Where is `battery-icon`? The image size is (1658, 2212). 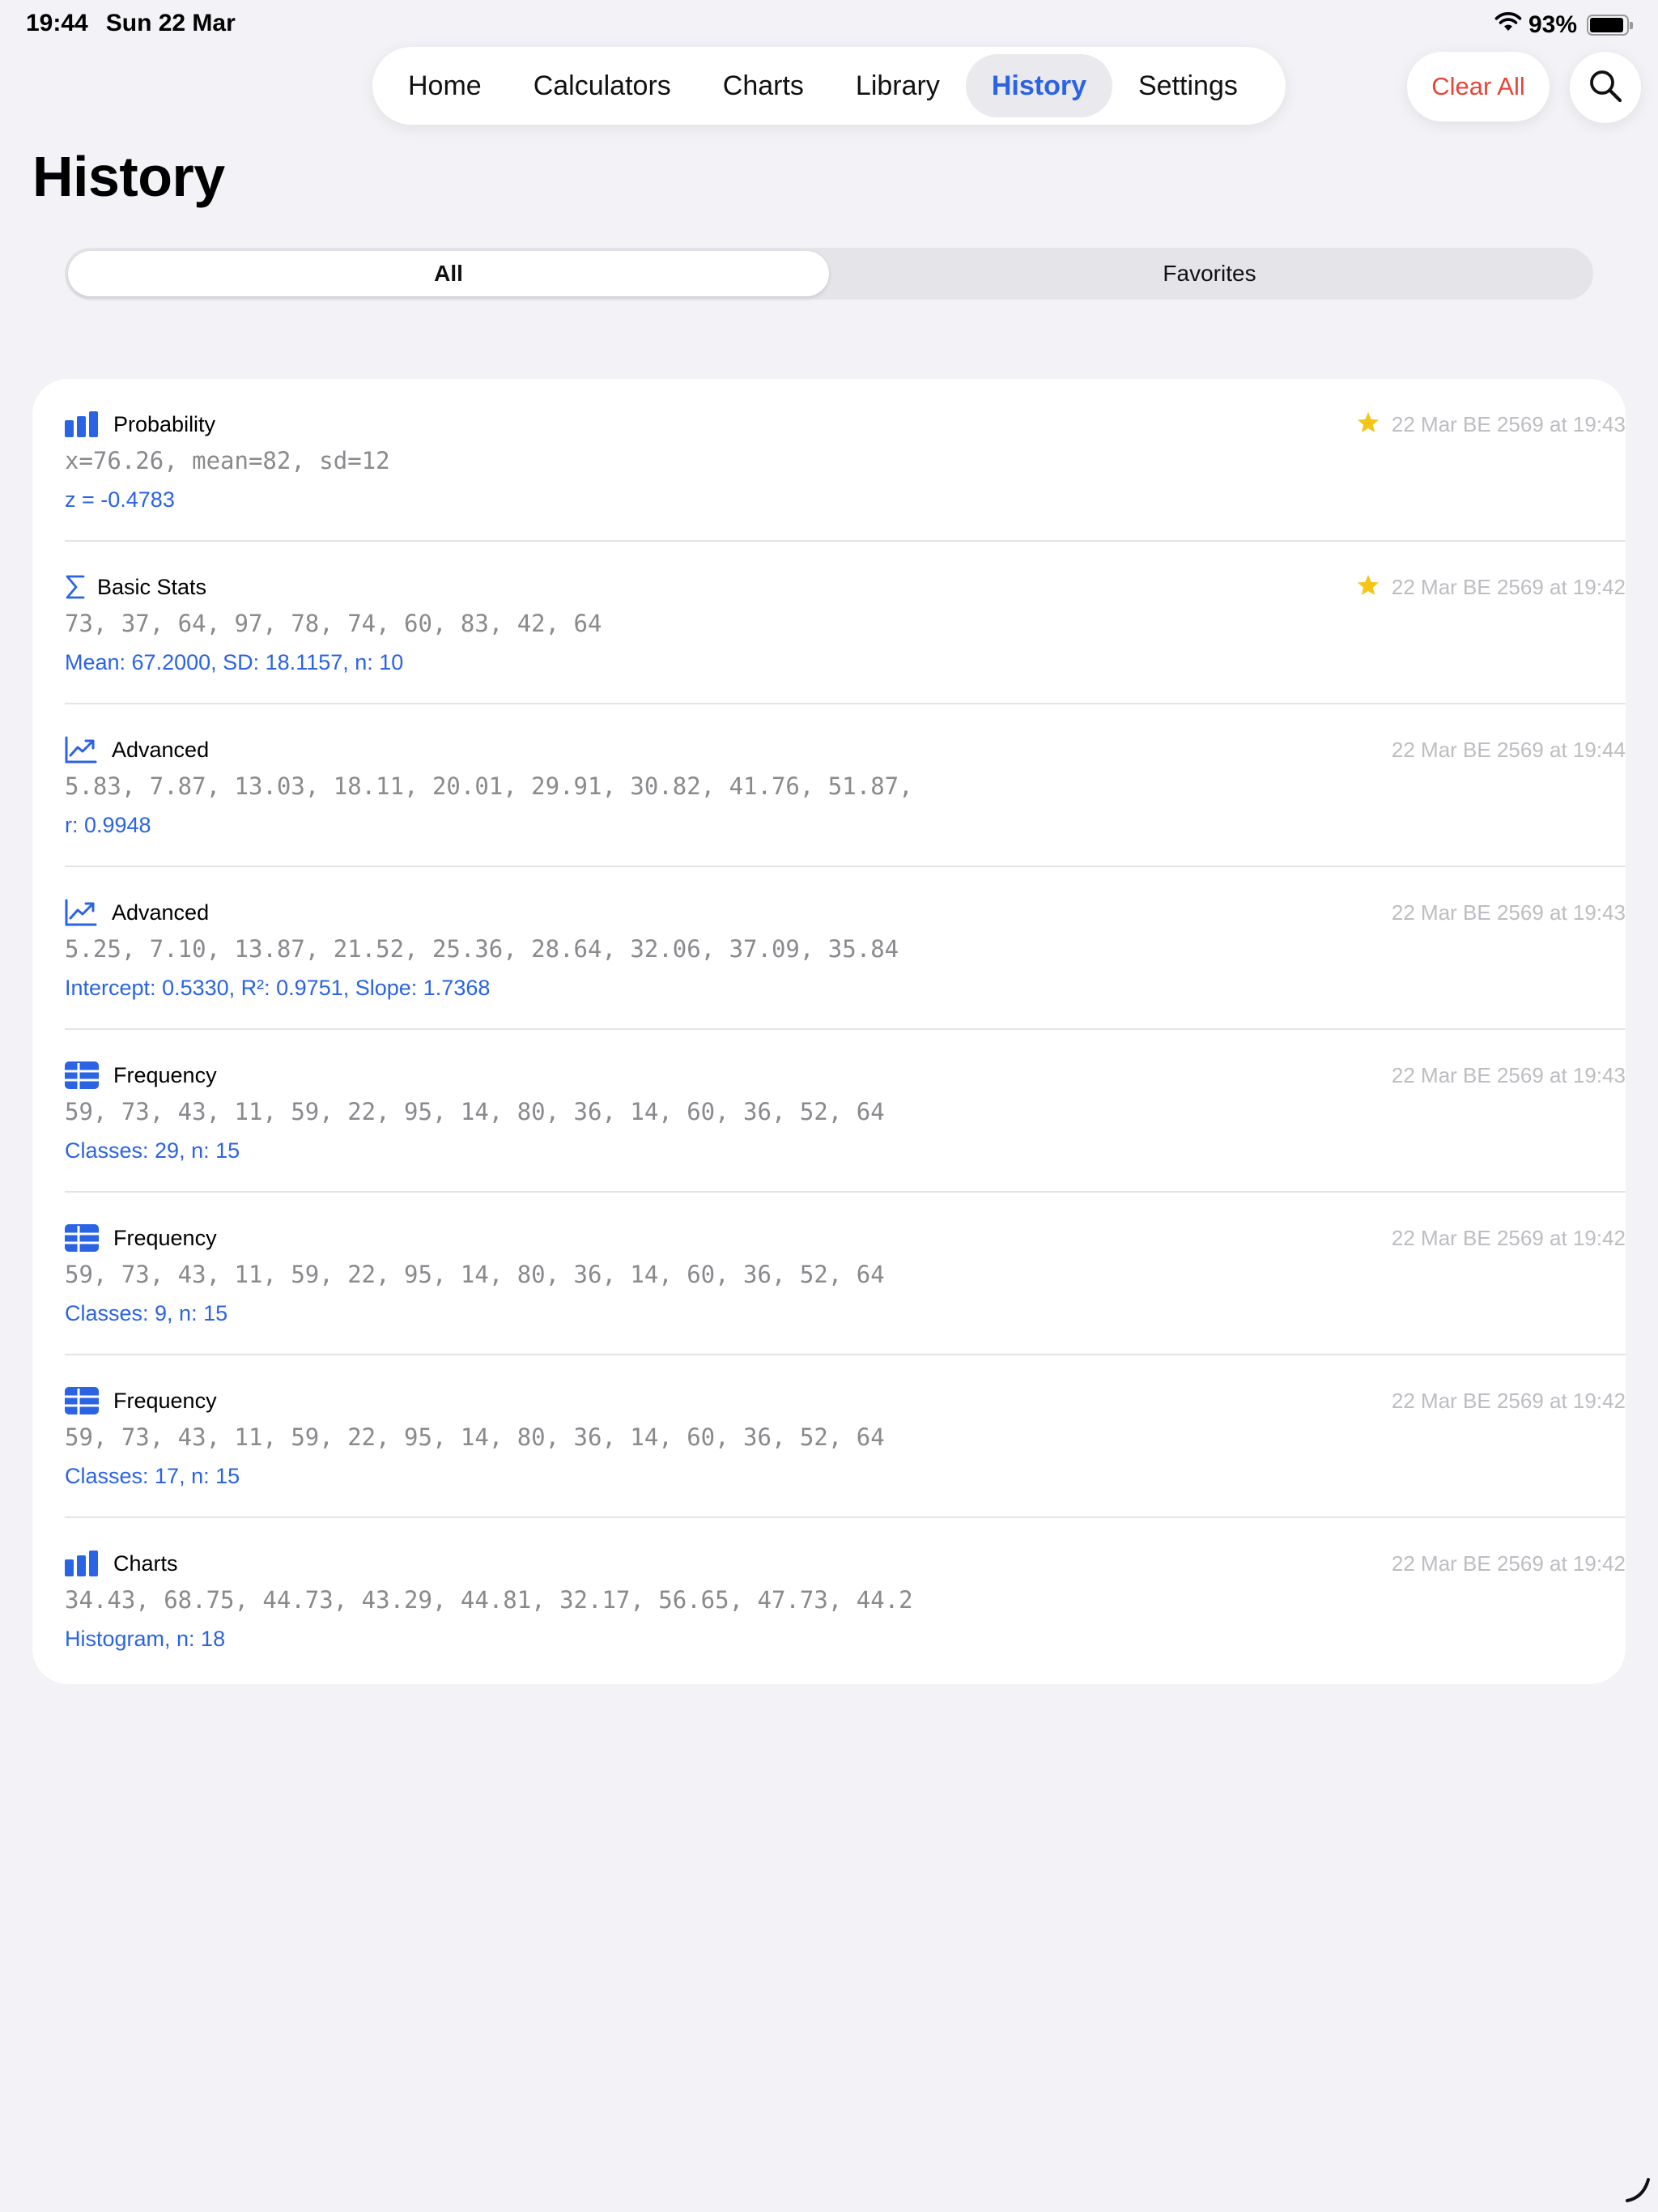
battery-icon is located at coordinates (1610, 26).